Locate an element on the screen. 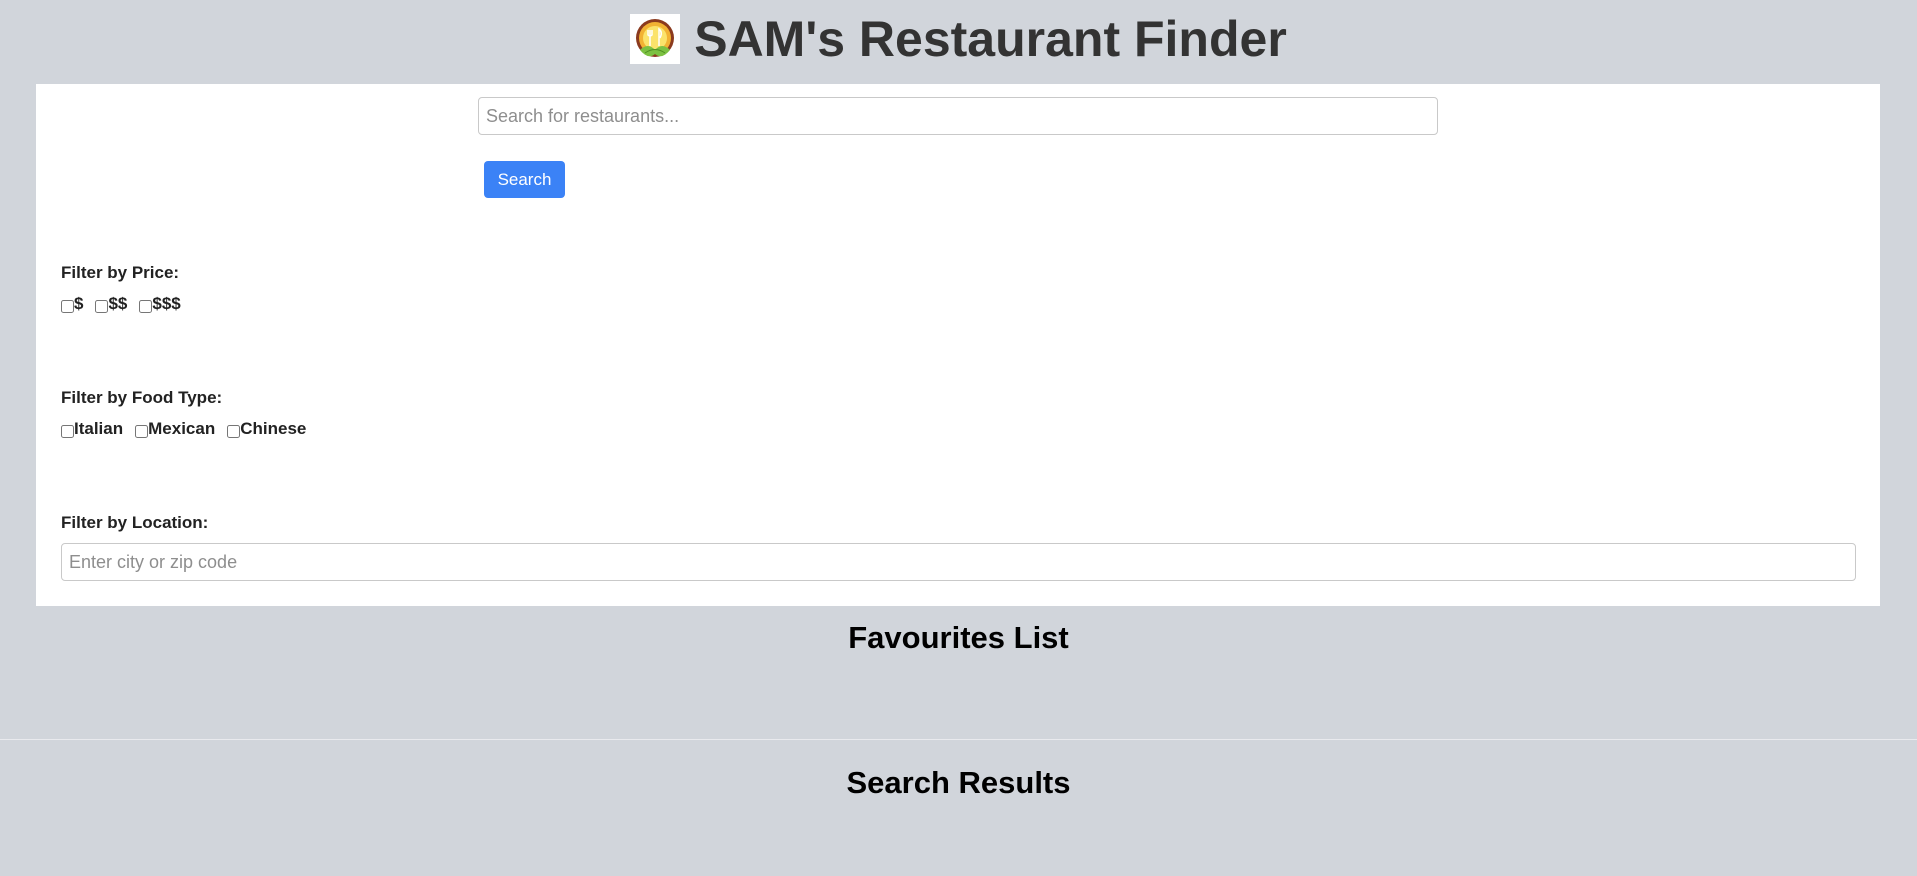 The height and width of the screenshot is (876, 1917). mexican-checkbox is located at coordinates (142, 431).